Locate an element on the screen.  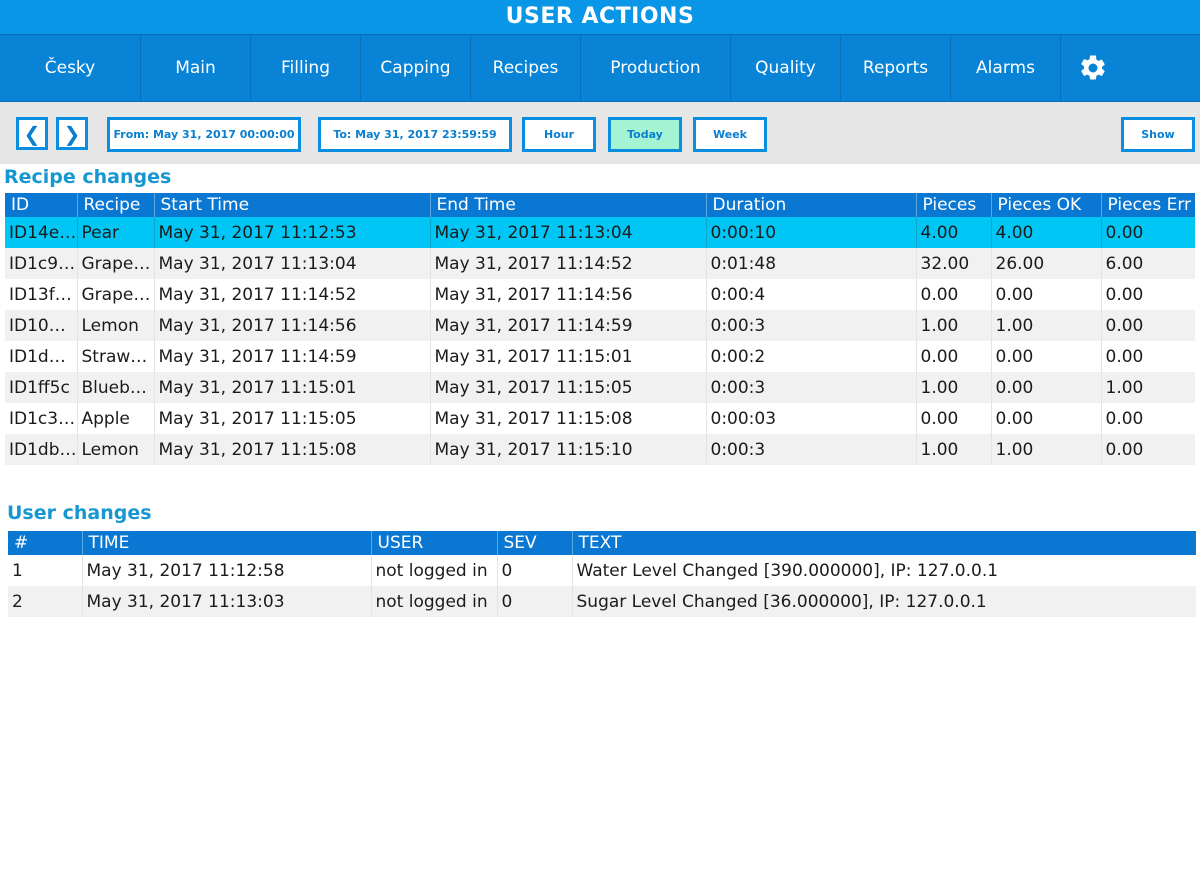
nav-cesky: Česky is located at coordinates (70, 68).